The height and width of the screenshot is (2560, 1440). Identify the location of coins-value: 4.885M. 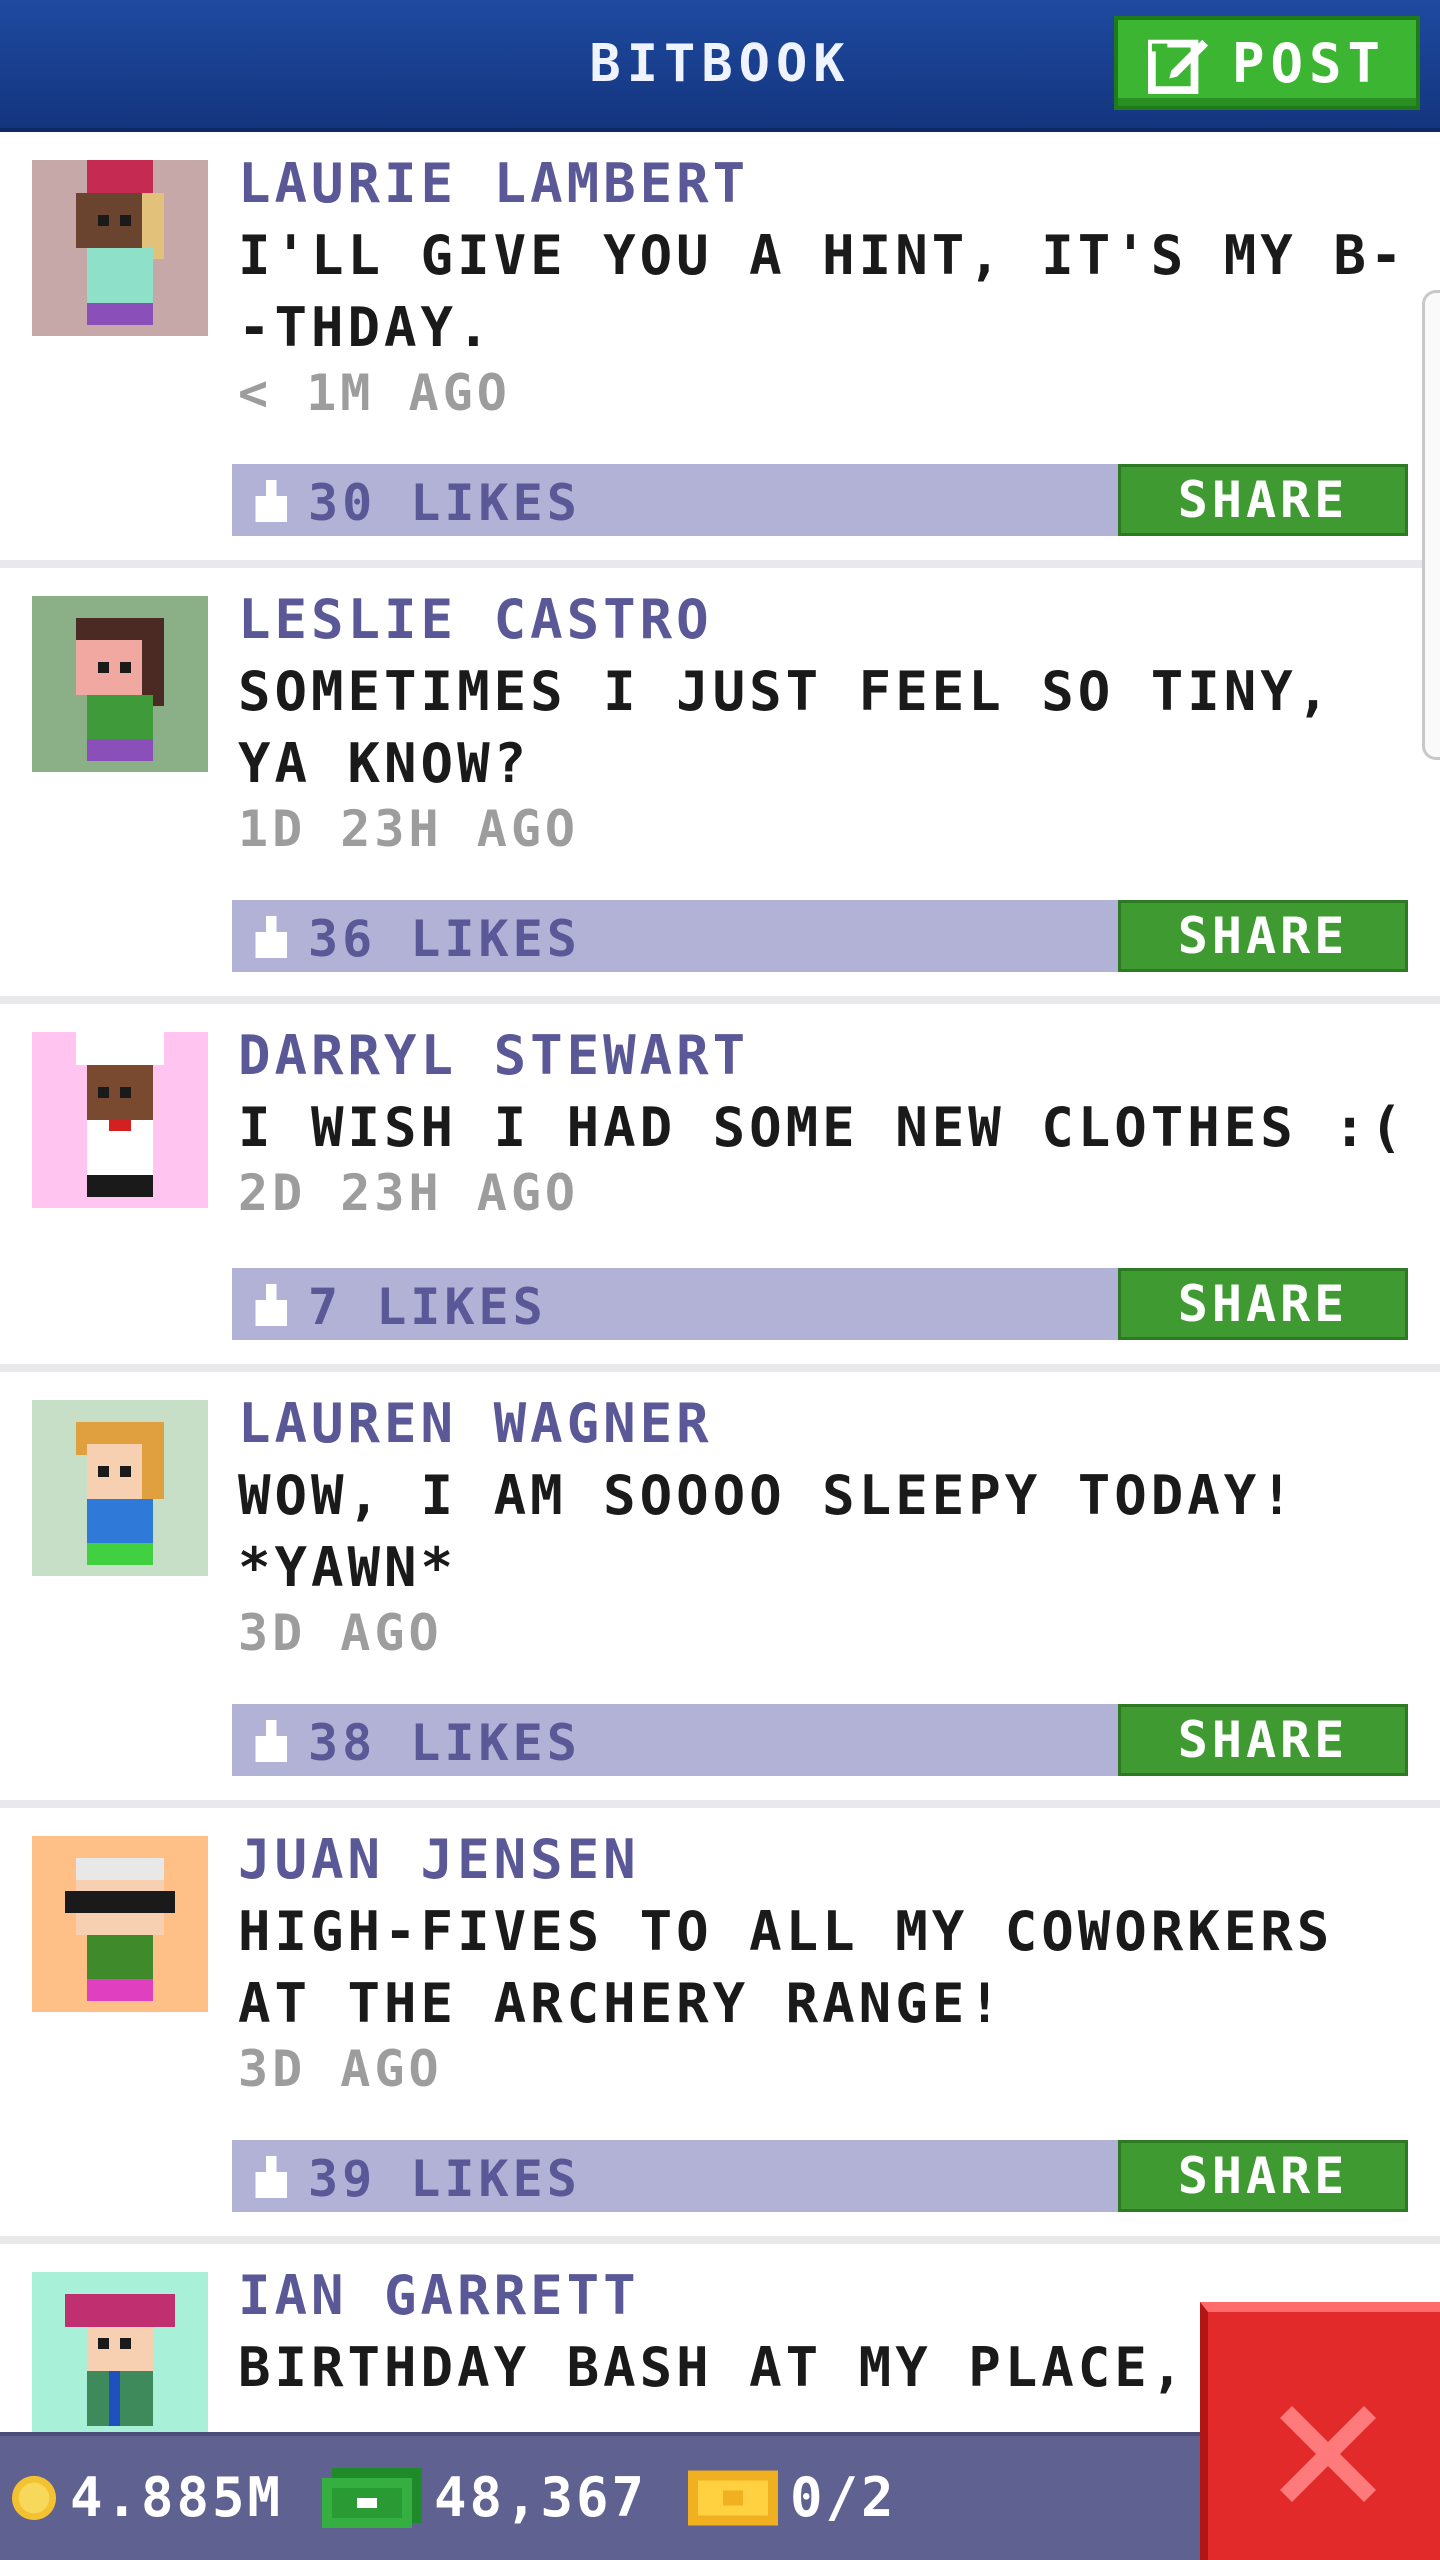
(177, 2497).